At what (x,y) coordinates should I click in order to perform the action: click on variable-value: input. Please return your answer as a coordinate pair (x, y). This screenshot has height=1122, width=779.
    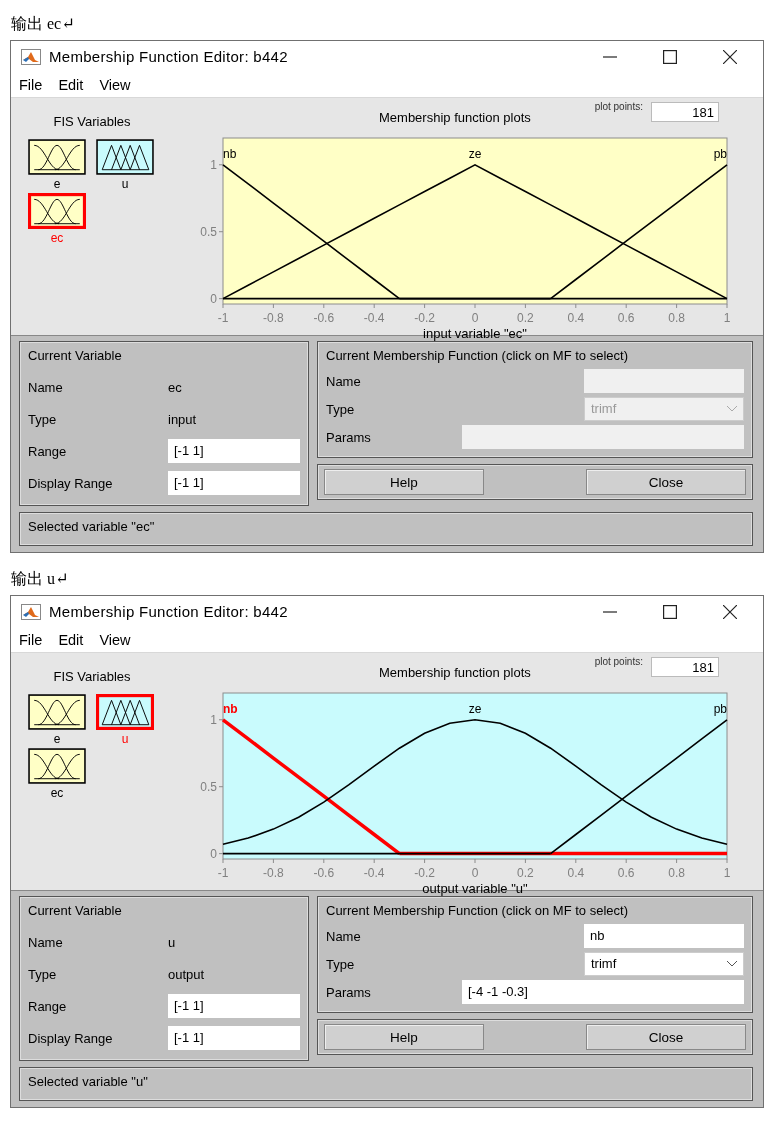
    Looking at the image, I should click on (183, 419).